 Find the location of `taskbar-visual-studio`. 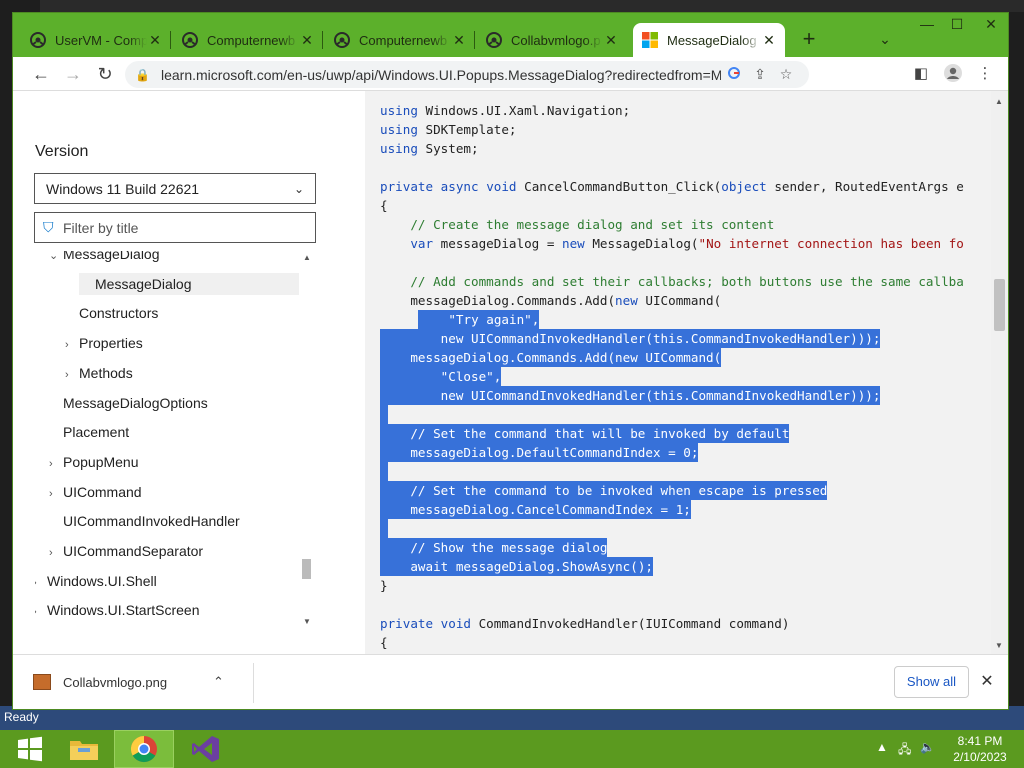

taskbar-visual-studio is located at coordinates (206, 749).